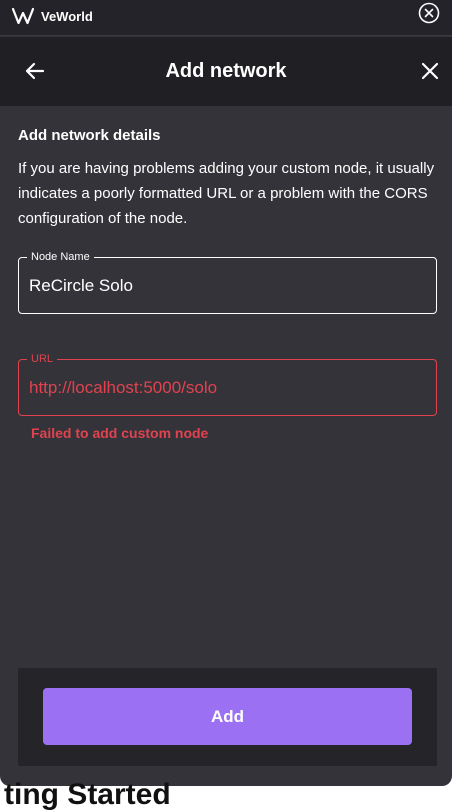 Image resolution: width=452 pixels, height=812 pixels. I want to click on url-field: URL, so click(227, 384).